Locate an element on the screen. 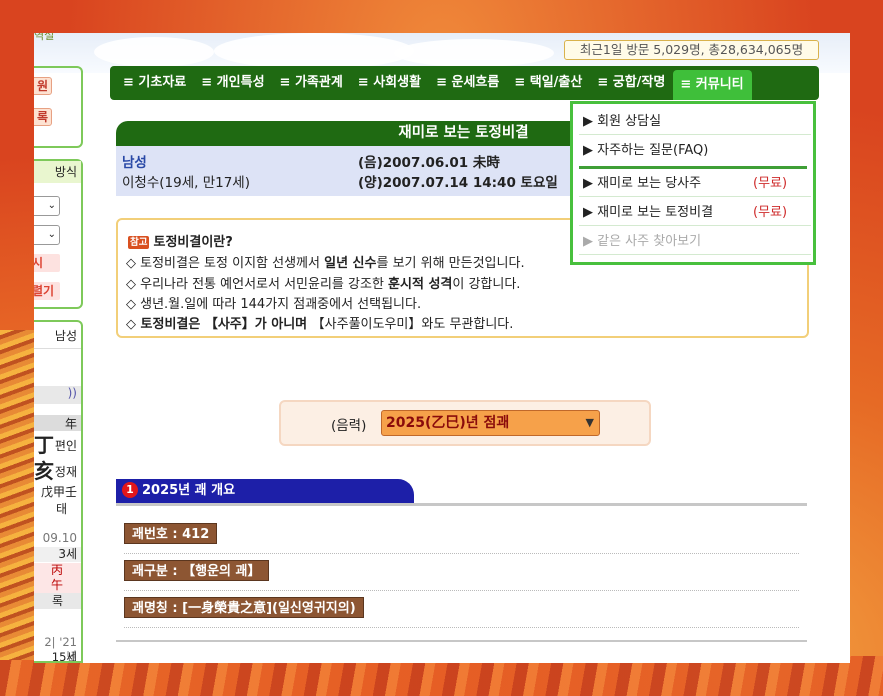  menu-item-tojeong: ▶ 재미로 보는 토정비결 (무료) is located at coordinates (695, 212).